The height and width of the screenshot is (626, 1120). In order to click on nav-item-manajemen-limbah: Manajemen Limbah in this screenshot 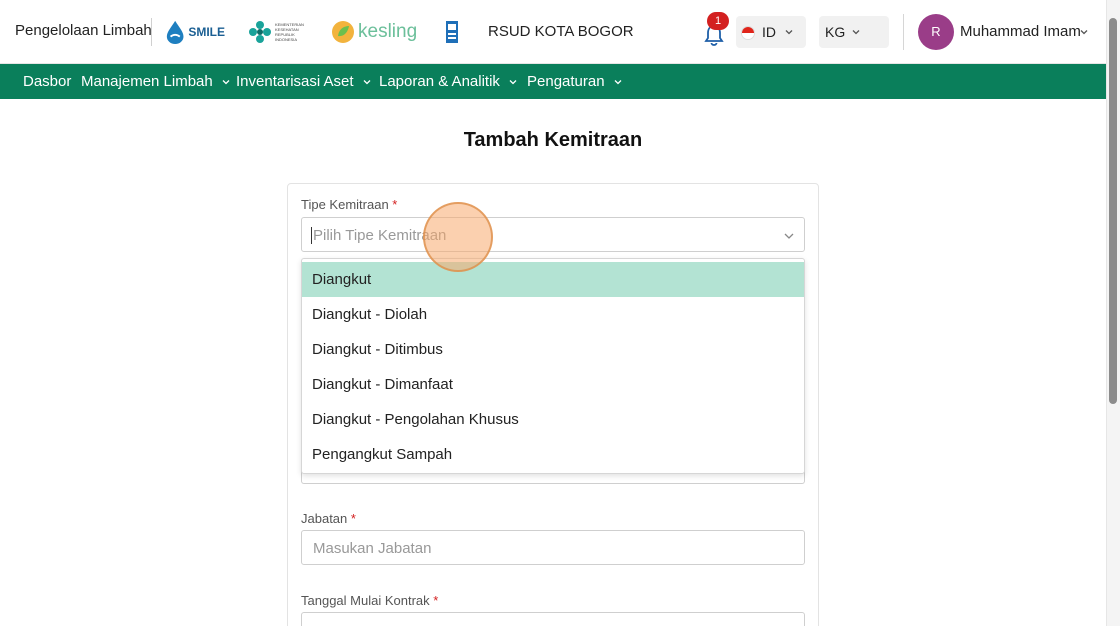, I will do `click(156, 81)`.